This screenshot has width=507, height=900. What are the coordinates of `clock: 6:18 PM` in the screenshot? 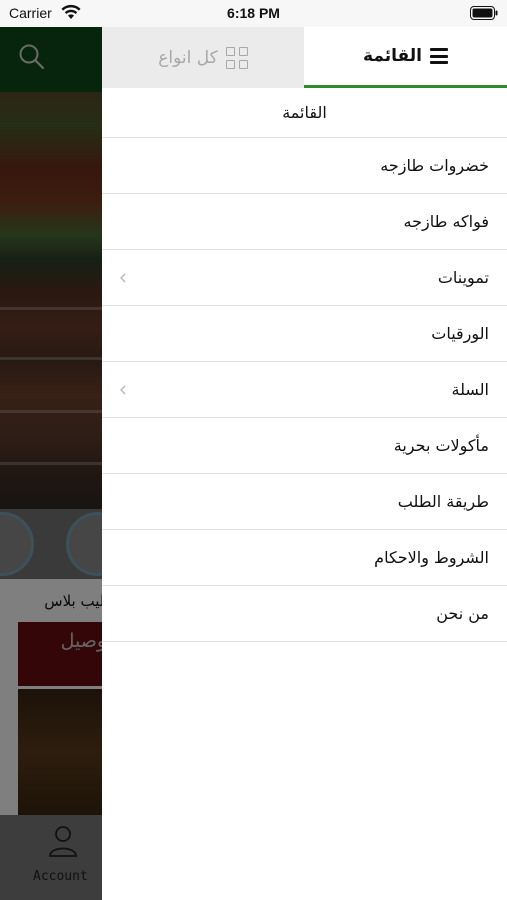 It's located at (253, 13).